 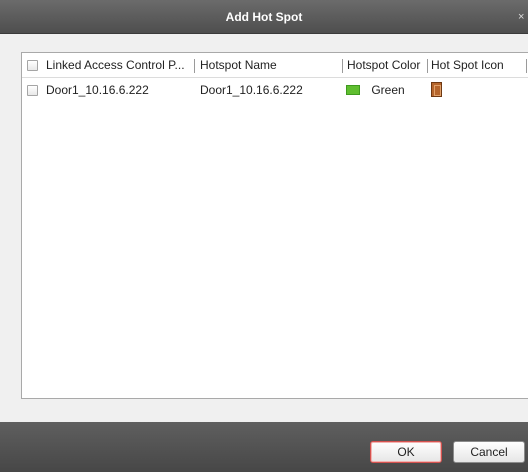 What do you see at coordinates (476, 90) in the screenshot?
I see `hot-spot-icon-cell` at bounding box center [476, 90].